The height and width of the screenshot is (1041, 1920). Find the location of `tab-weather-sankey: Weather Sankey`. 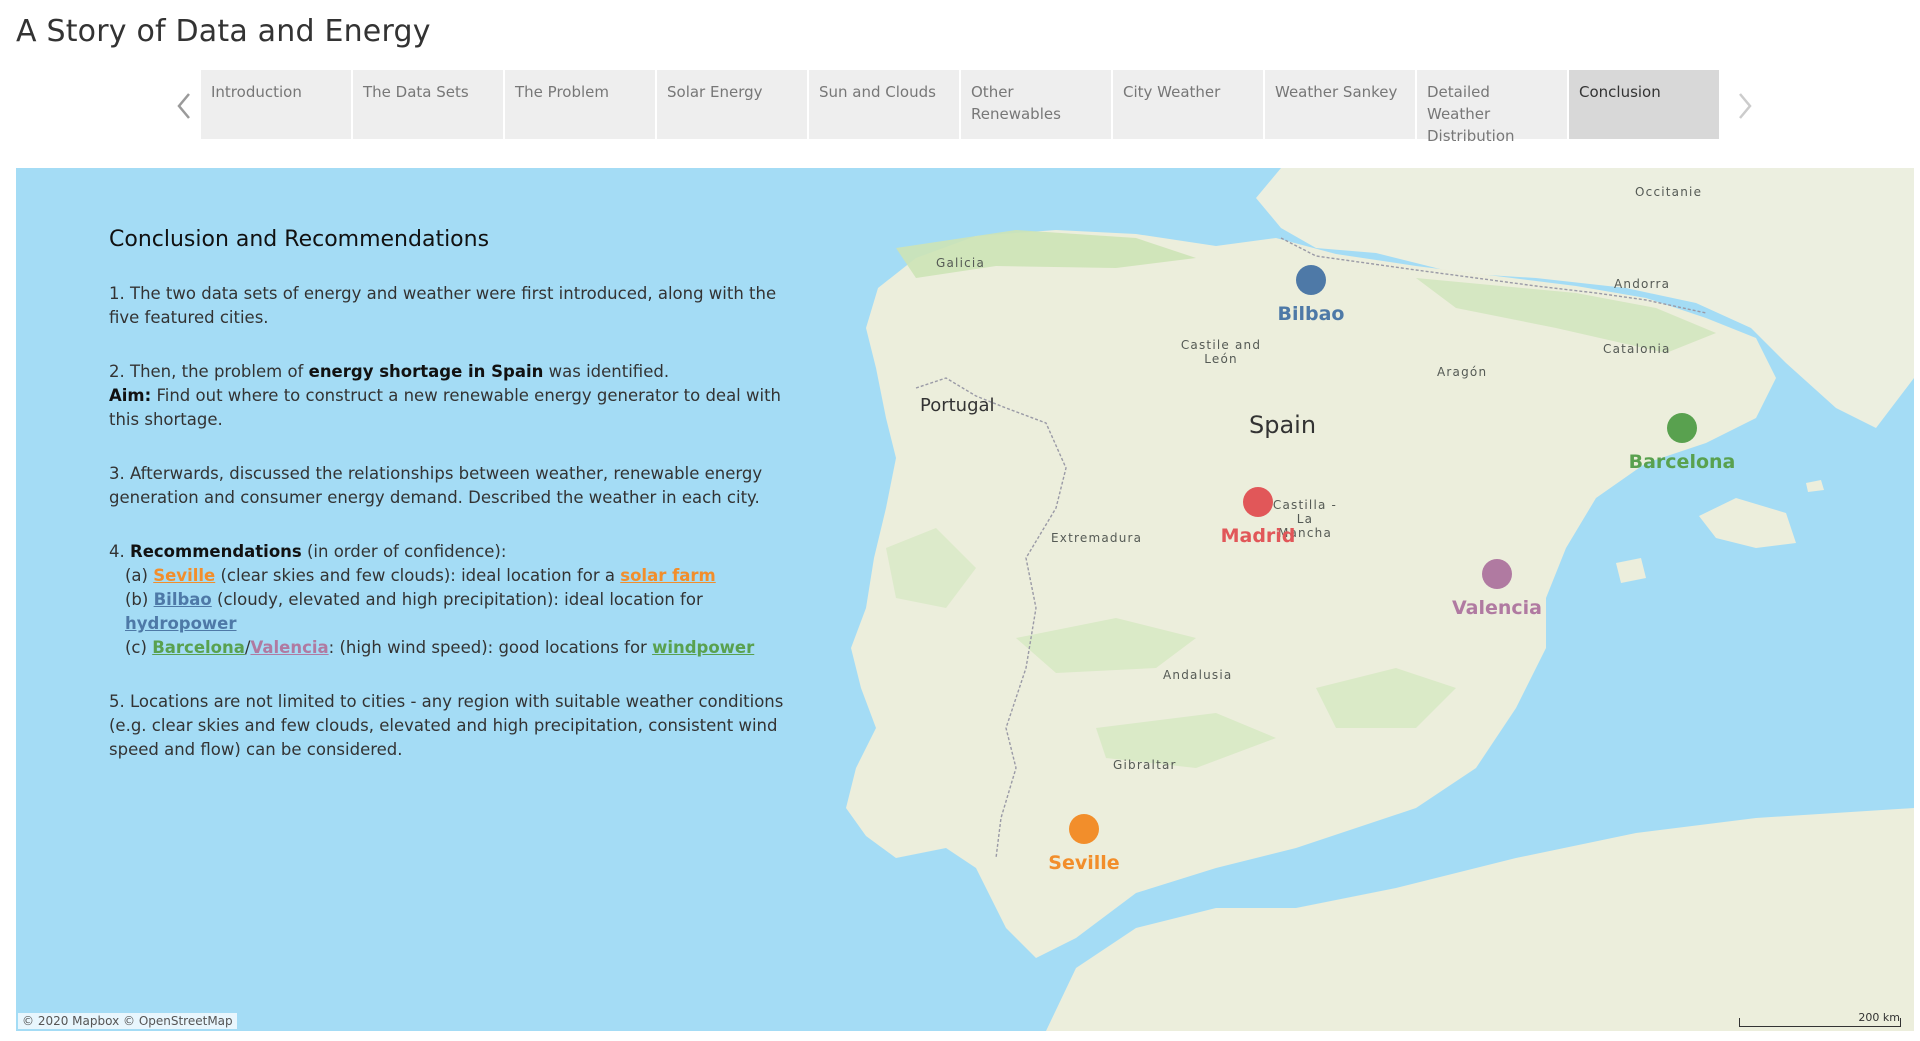

tab-weather-sankey: Weather Sankey is located at coordinates (1340, 104).